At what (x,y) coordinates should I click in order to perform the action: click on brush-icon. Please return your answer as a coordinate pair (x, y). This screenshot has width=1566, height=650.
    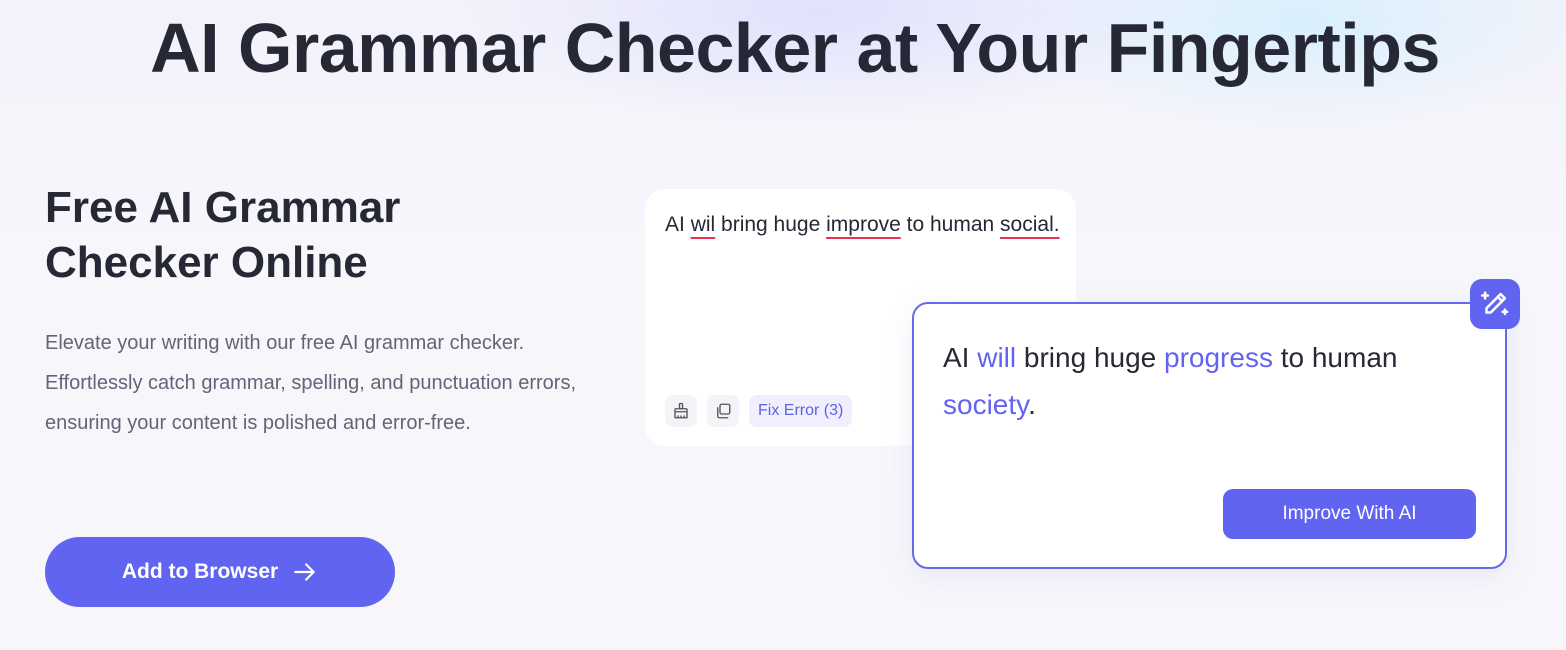
    Looking at the image, I should click on (681, 410).